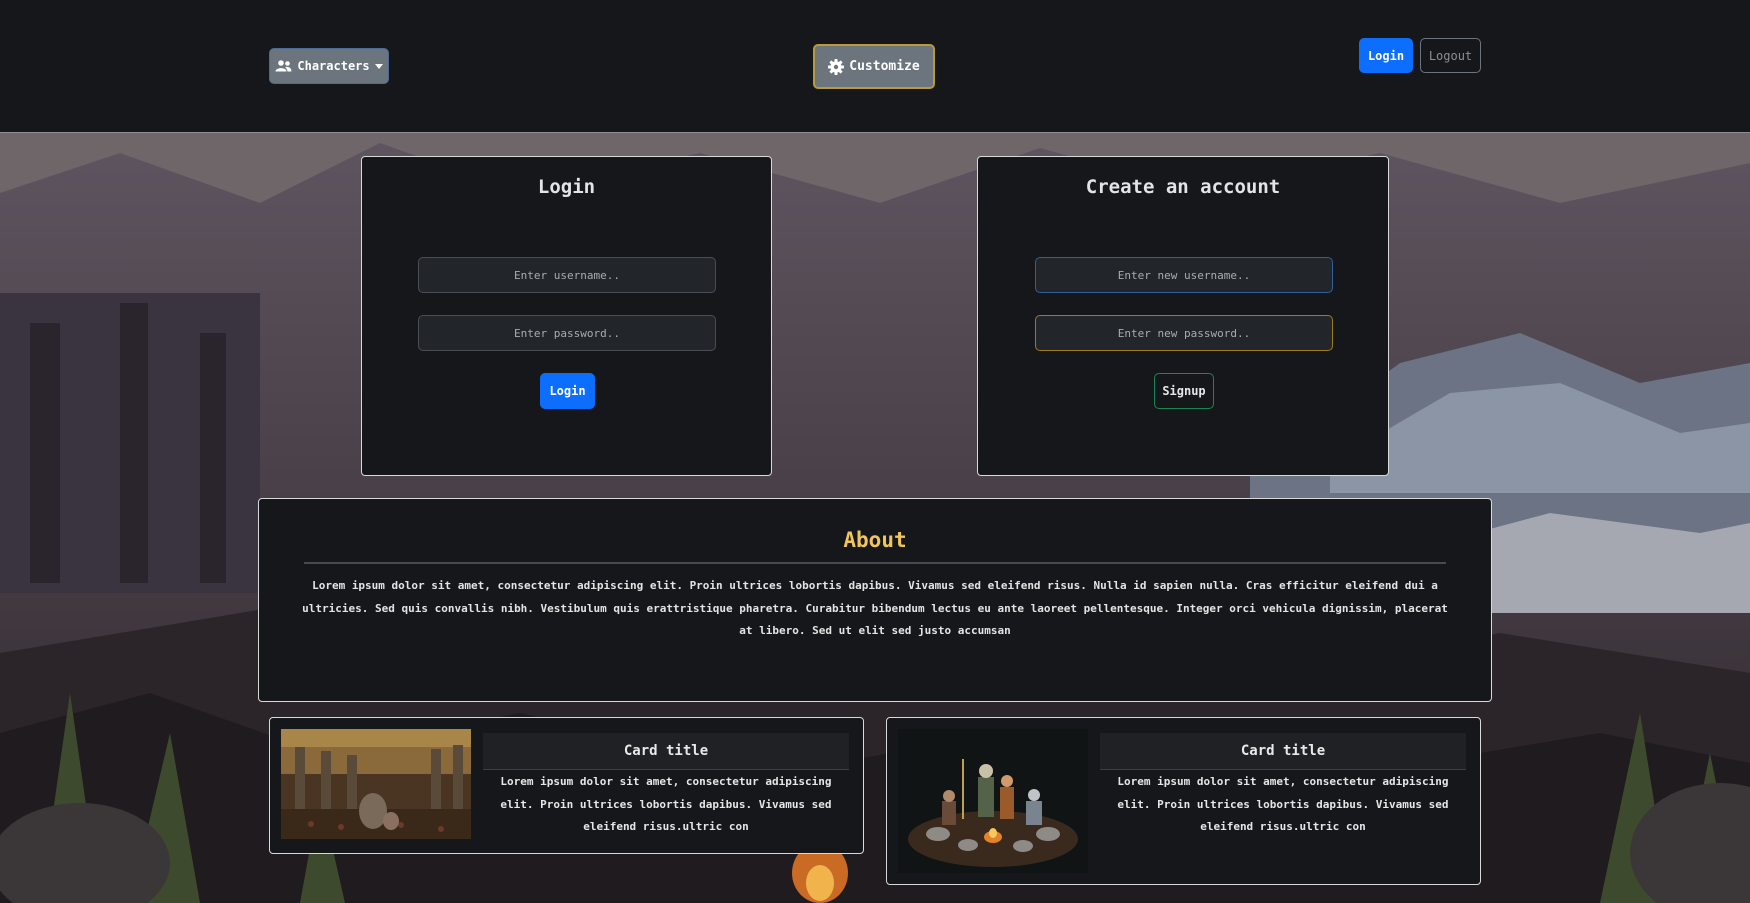 This screenshot has height=903, width=1750. I want to click on characters-dropdown-button: Characters, so click(329, 66).